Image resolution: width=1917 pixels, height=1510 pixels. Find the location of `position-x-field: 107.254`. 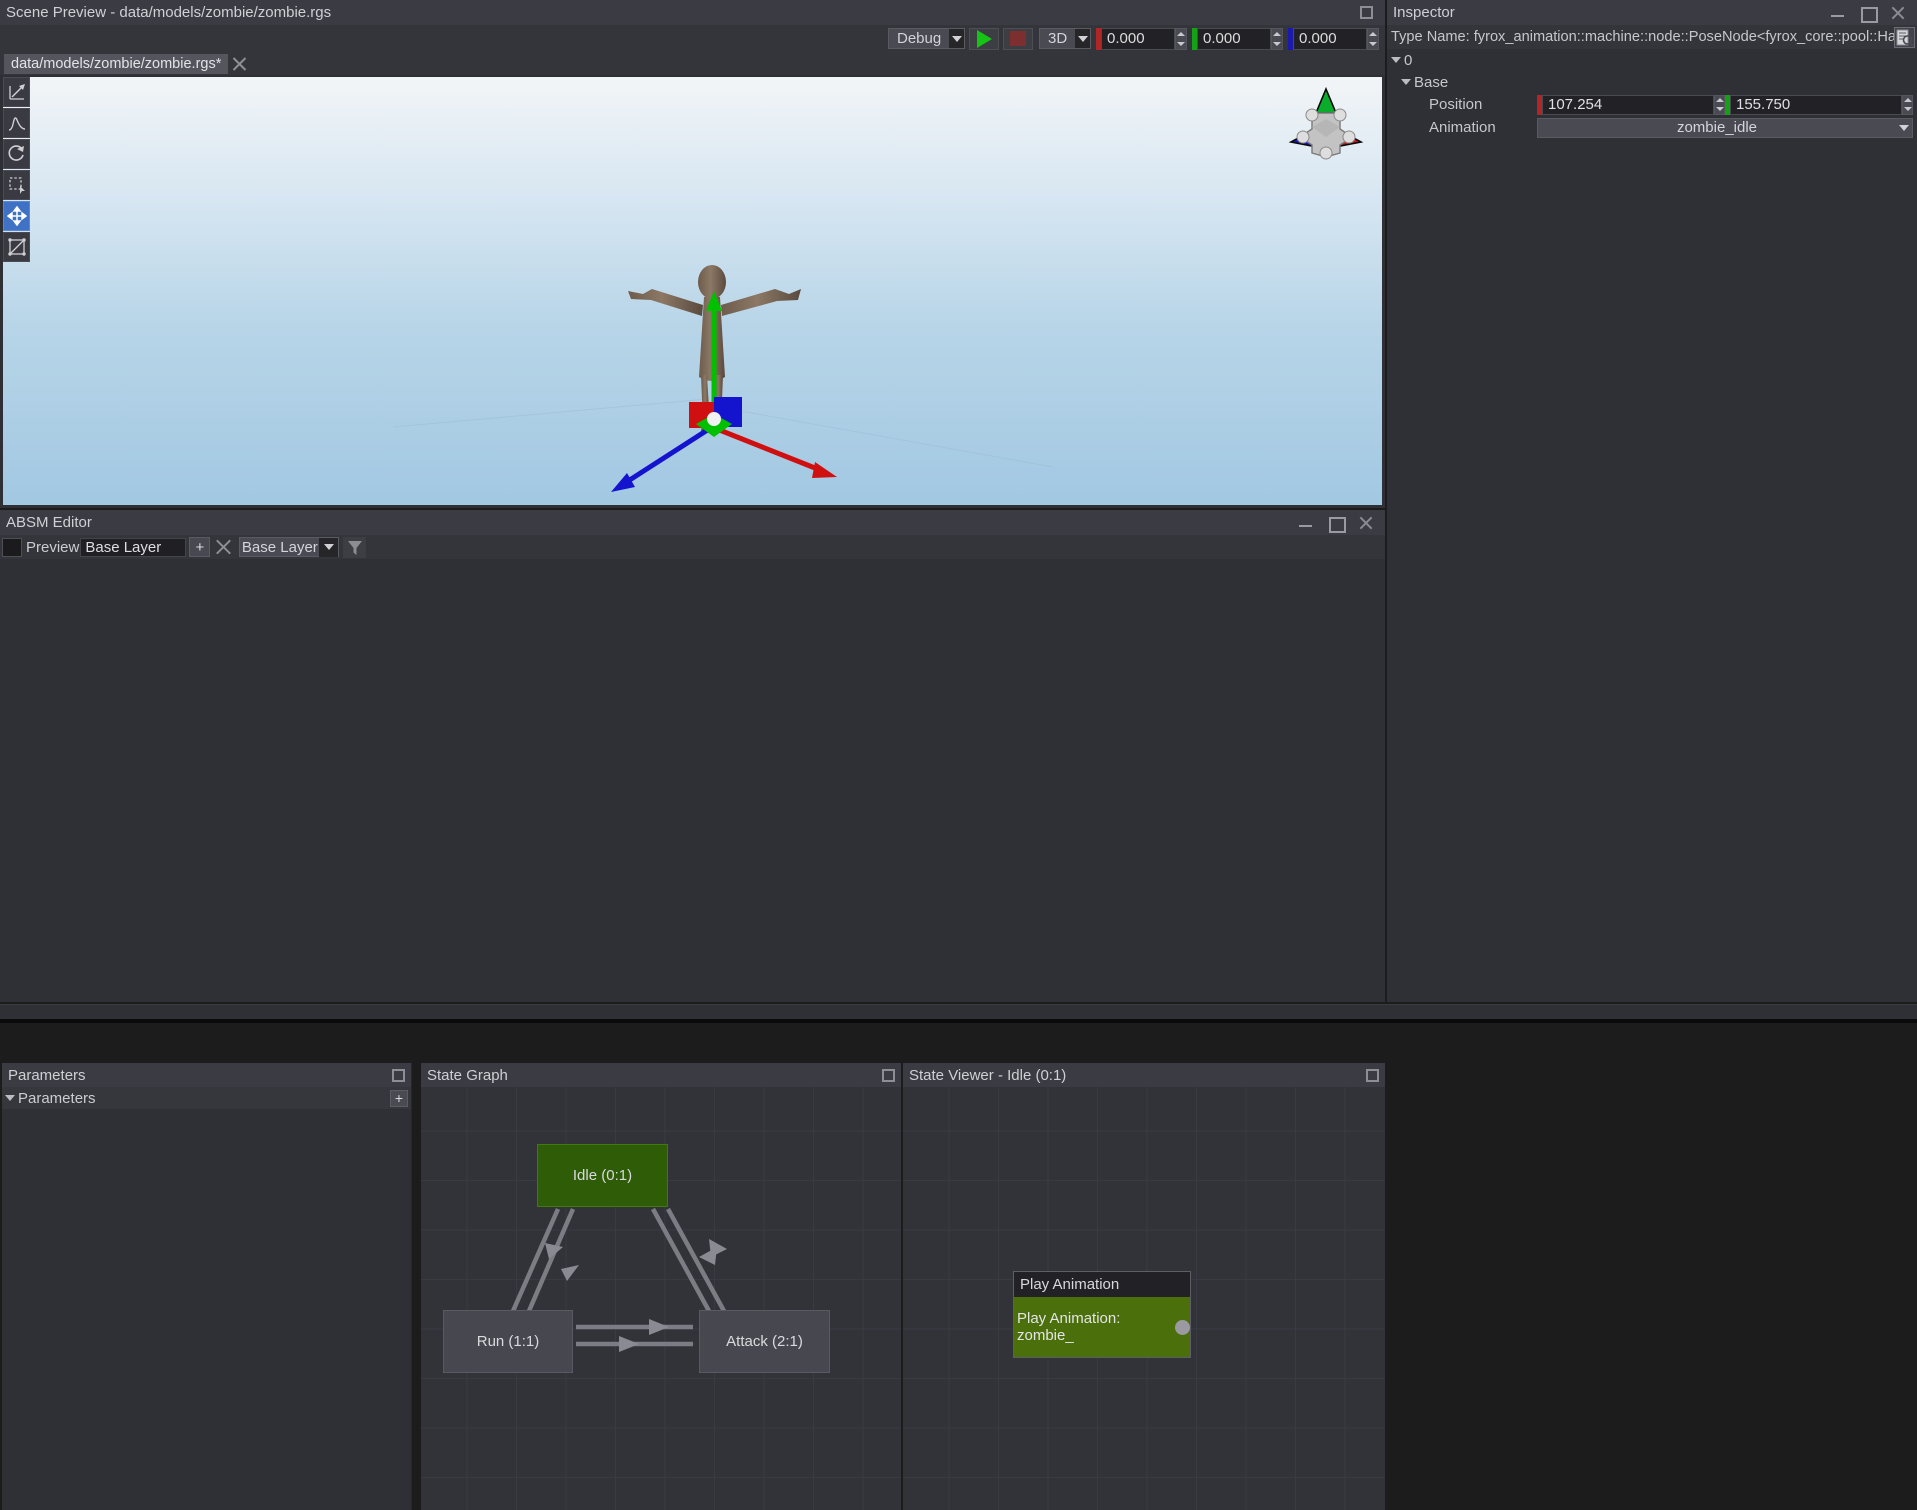

position-x-field: 107.254 is located at coordinates (1631, 104).